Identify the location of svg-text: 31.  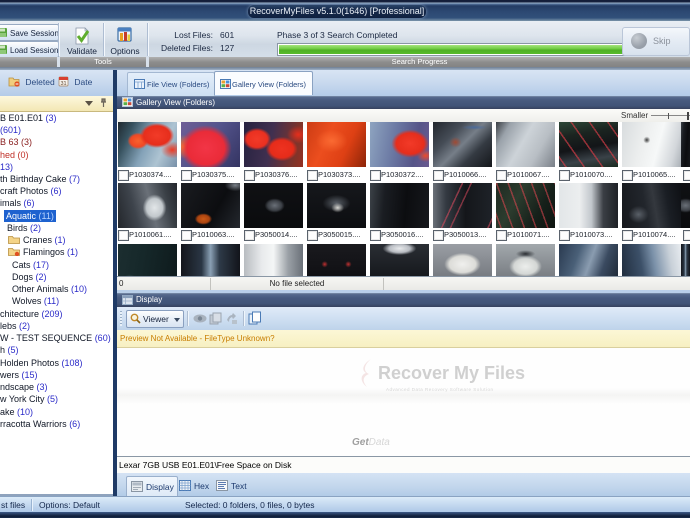
(63, 84).